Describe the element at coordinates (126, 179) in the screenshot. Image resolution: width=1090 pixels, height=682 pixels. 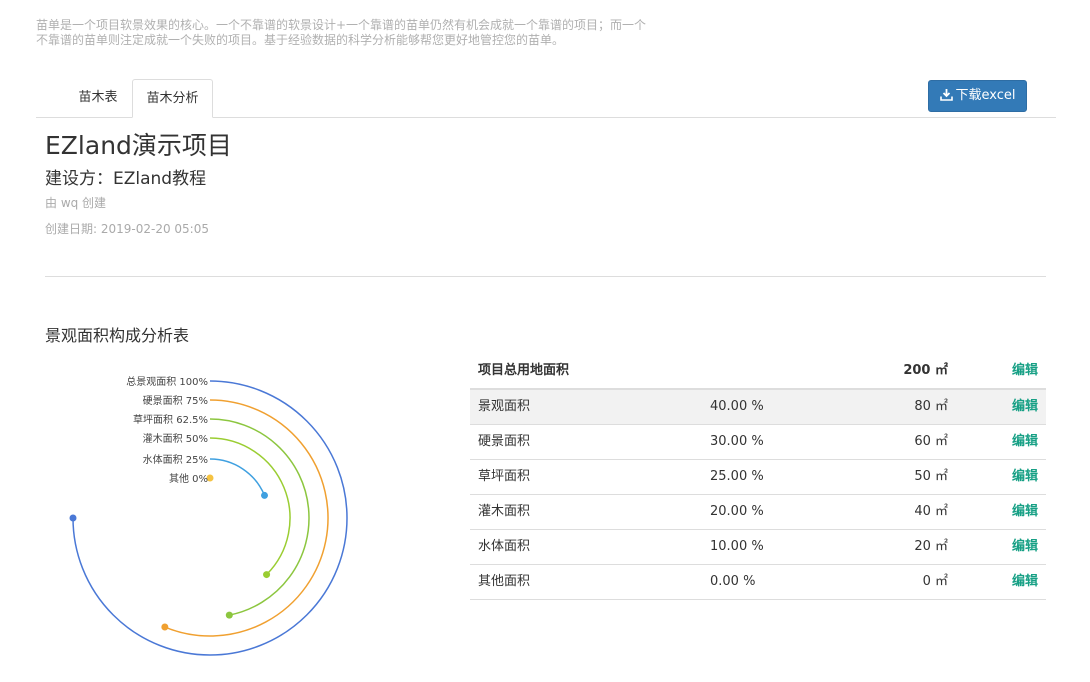
I see `builder-line: 建设方：EZland教程` at that location.